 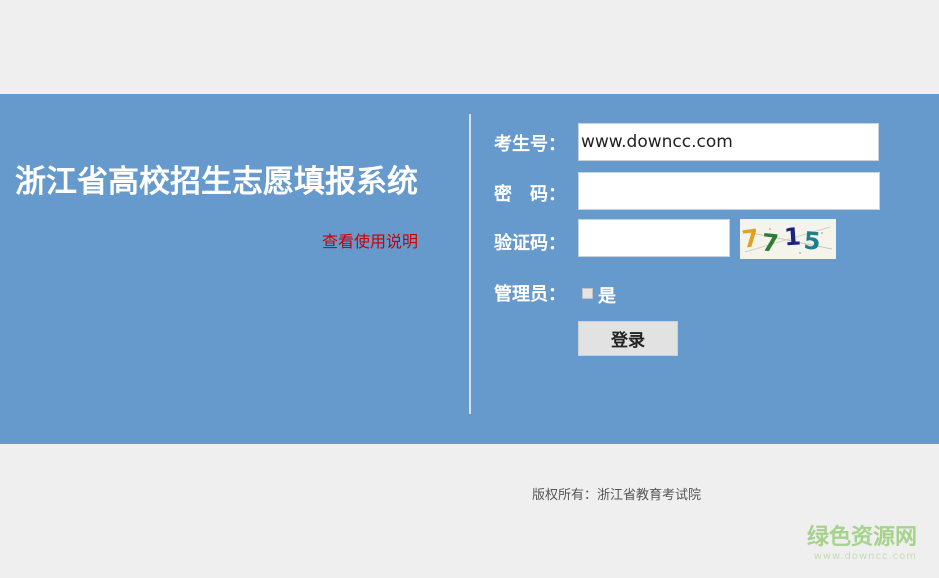 What do you see at coordinates (654, 238) in the screenshot?
I see `captcha-input` at bounding box center [654, 238].